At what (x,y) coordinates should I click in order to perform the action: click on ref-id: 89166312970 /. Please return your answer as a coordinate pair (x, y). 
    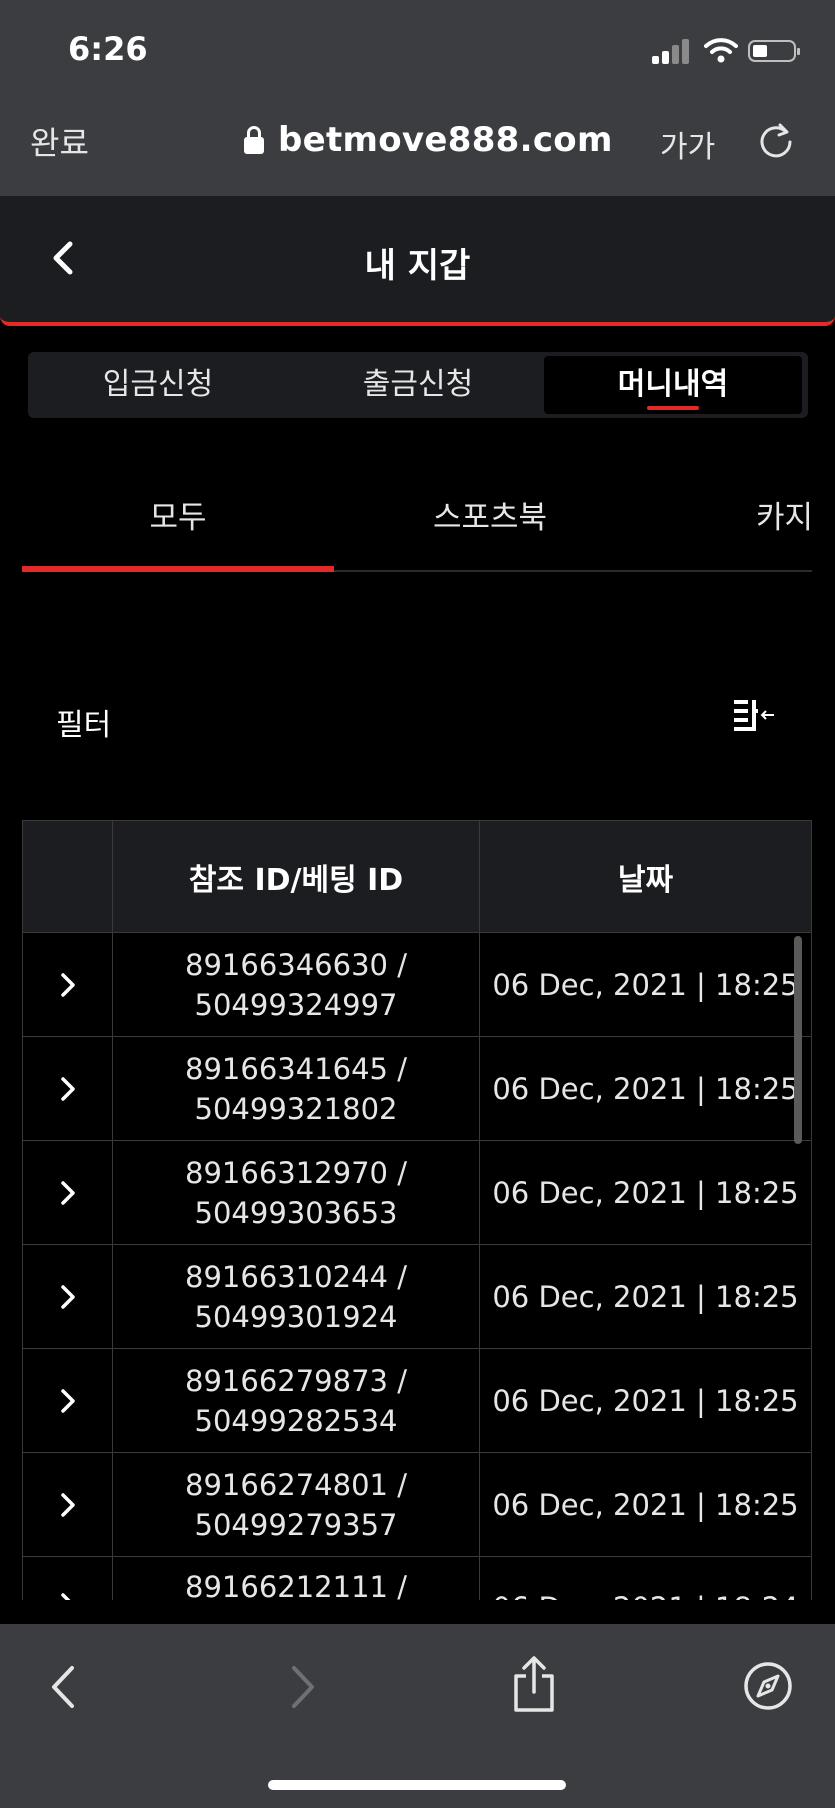
    Looking at the image, I should click on (296, 1172).